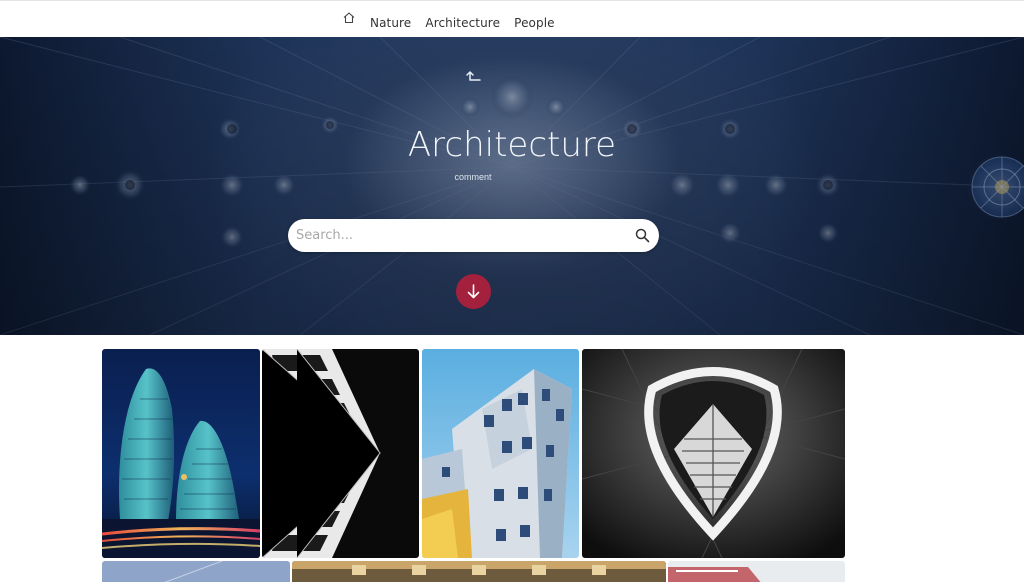 The height and width of the screenshot is (582, 1024). Describe the element at coordinates (534, 23) in the screenshot. I see `nav-link-people: People` at that location.